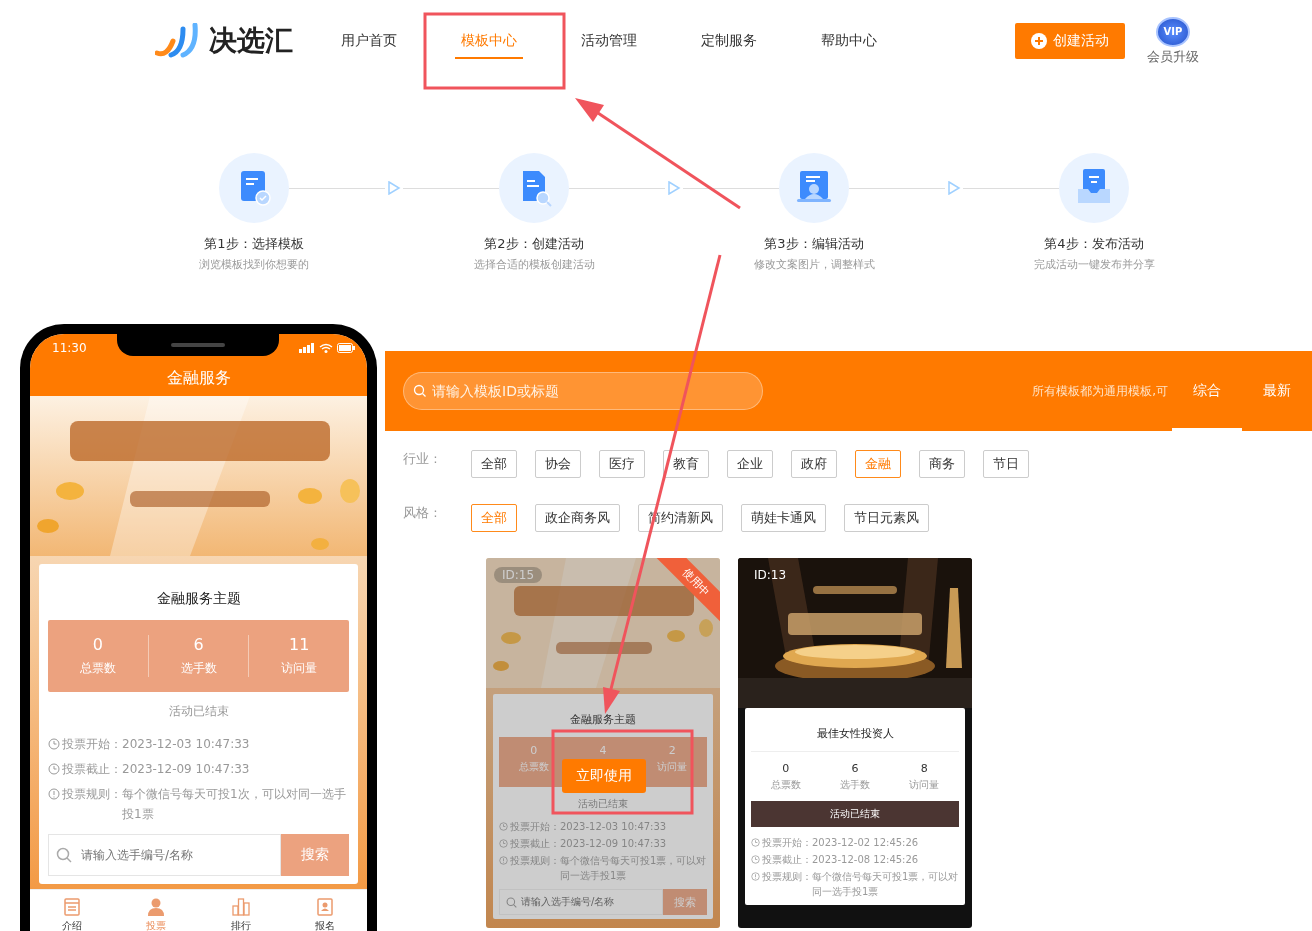 Image resolution: width=1312 pixels, height=931 pixels. What do you see at coordinates (568, 902) in the screenshot?
I see `search-placeholder: 请输入选手编号/名称` at bounding box center [568, 902].